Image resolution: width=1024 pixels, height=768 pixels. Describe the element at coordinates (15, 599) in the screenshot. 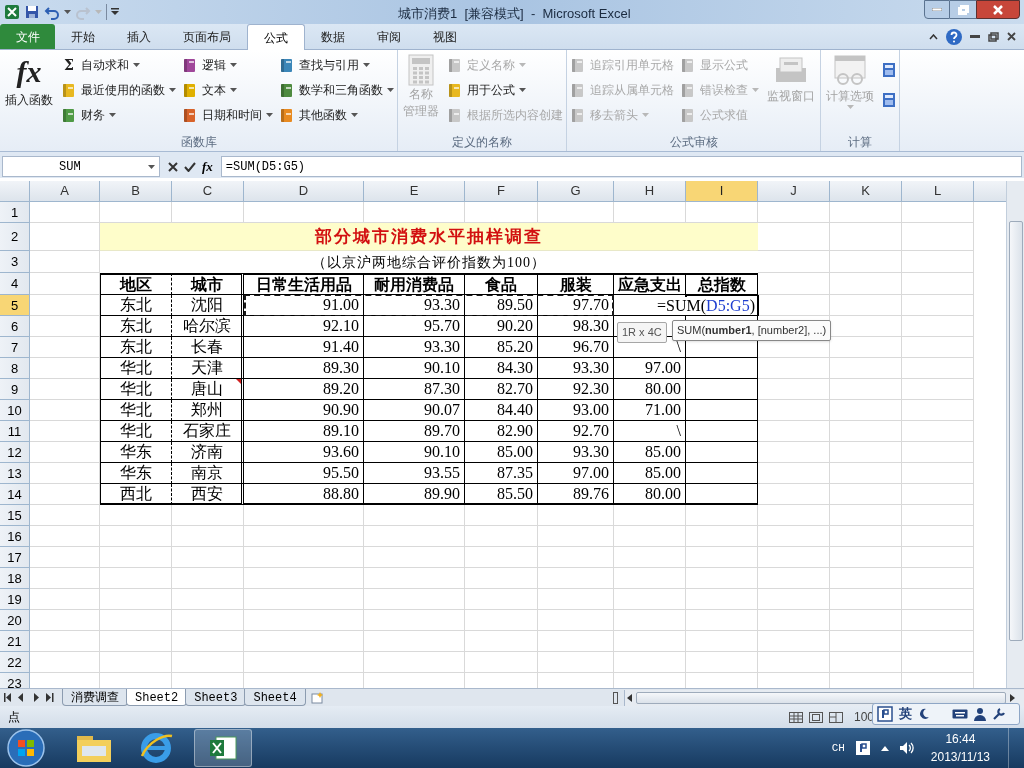

I see `row-header: 19` at that location.